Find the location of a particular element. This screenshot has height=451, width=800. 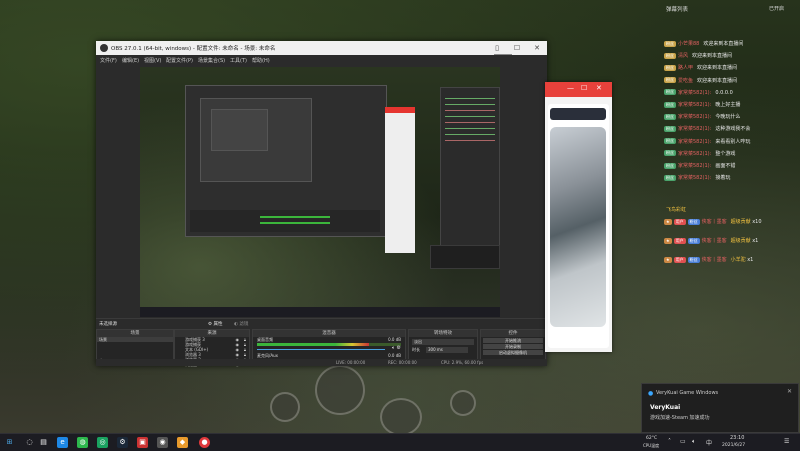

nested-toast is located at coordinates (465, 257).